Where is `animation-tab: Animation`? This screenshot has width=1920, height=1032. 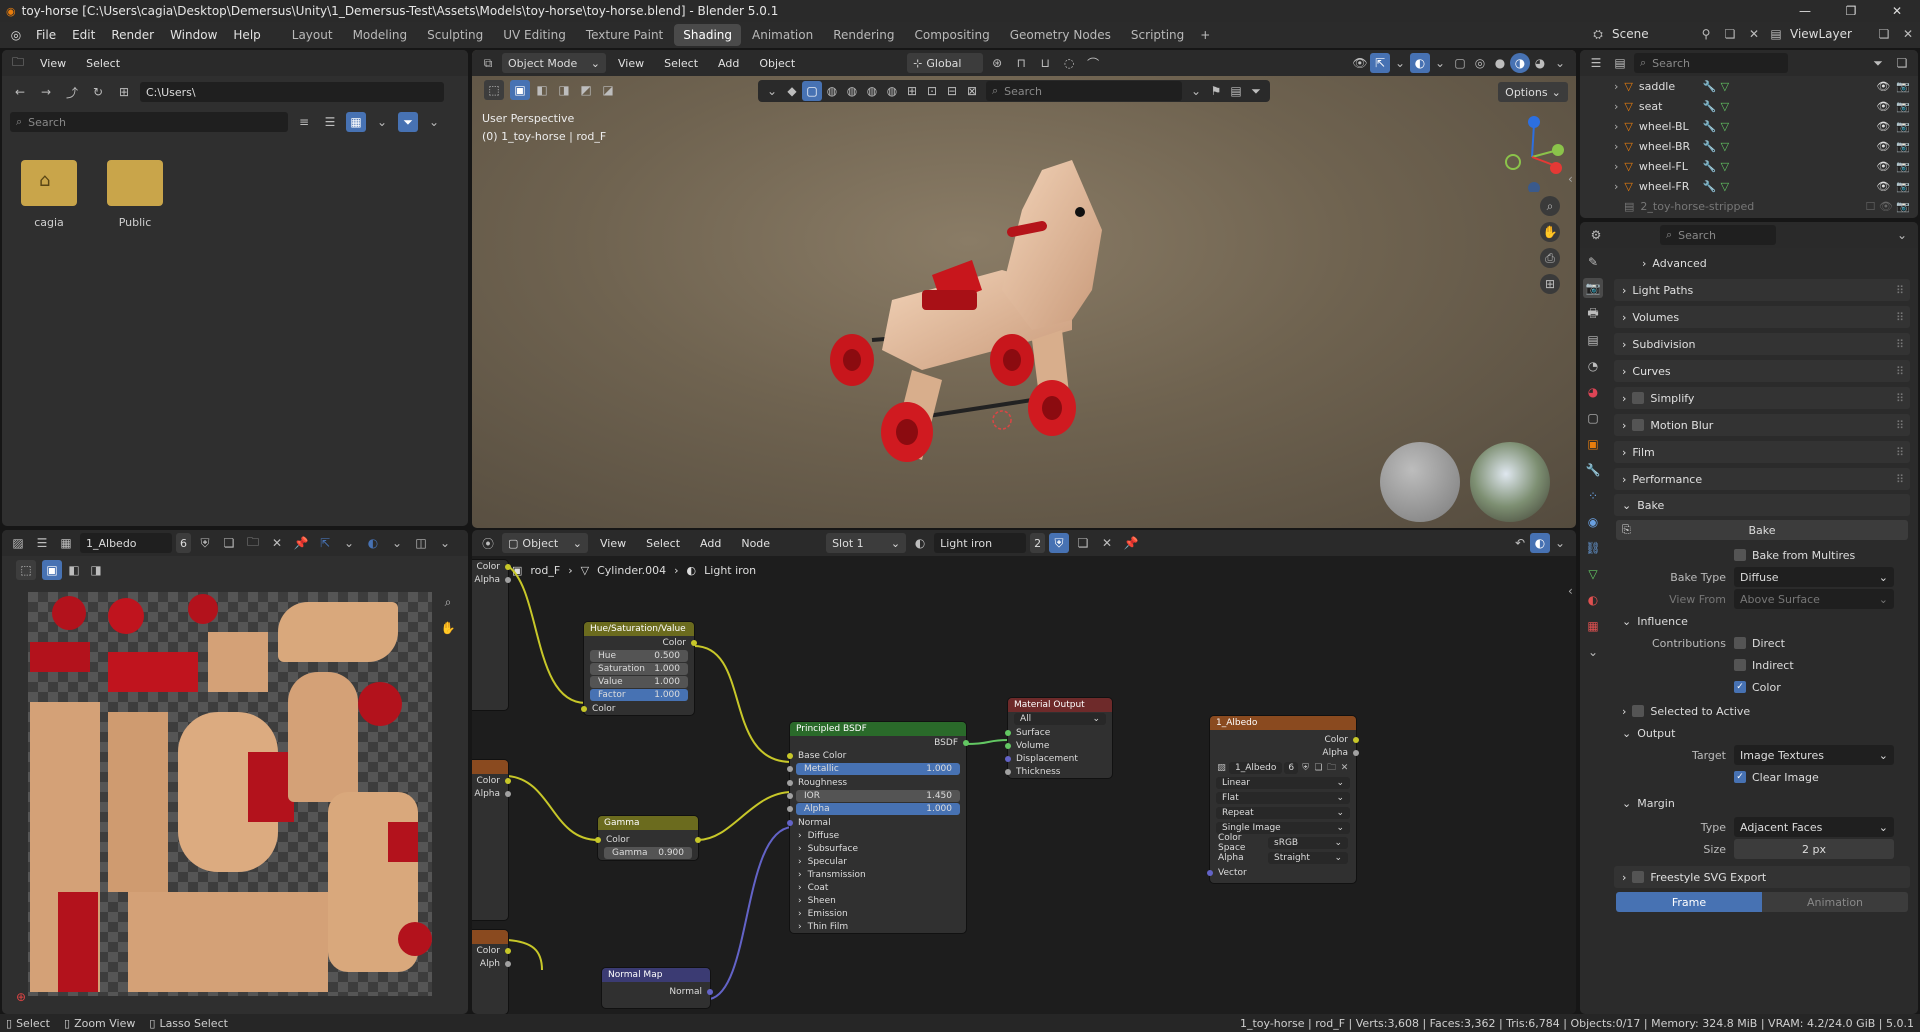 animation-tab: Animation is located at coordinates (1835, 902).